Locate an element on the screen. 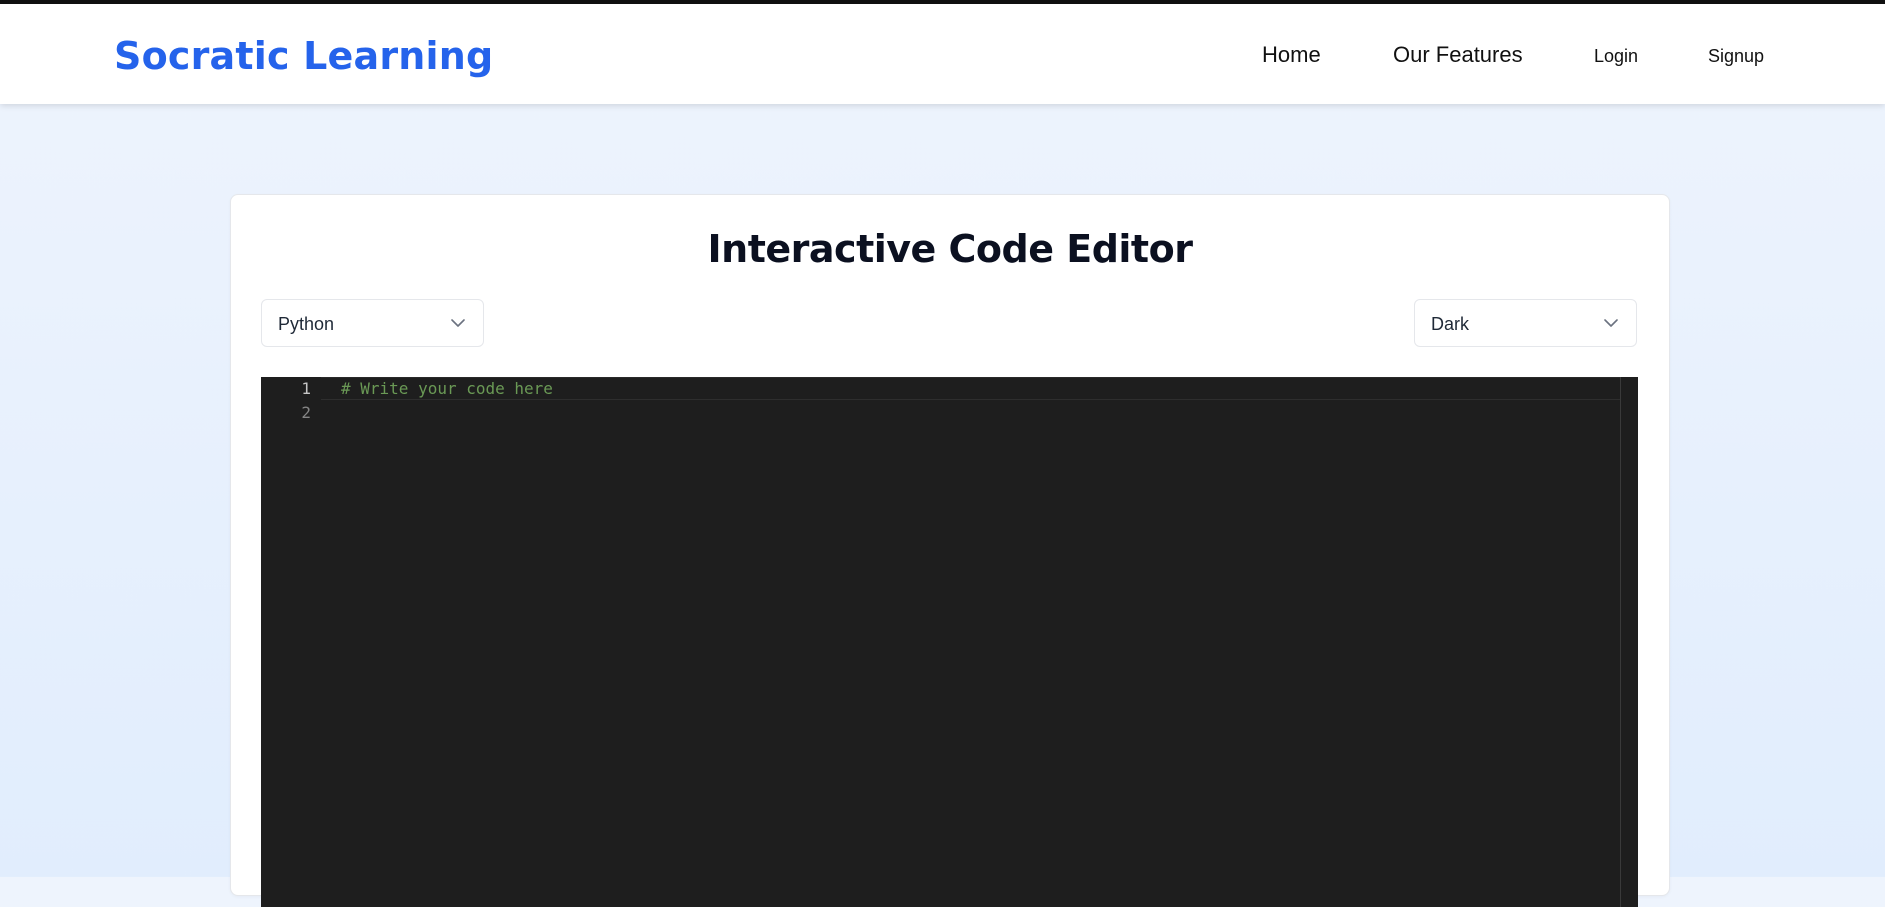  code-line: # Write your code here is located at coordinates (447, 388).